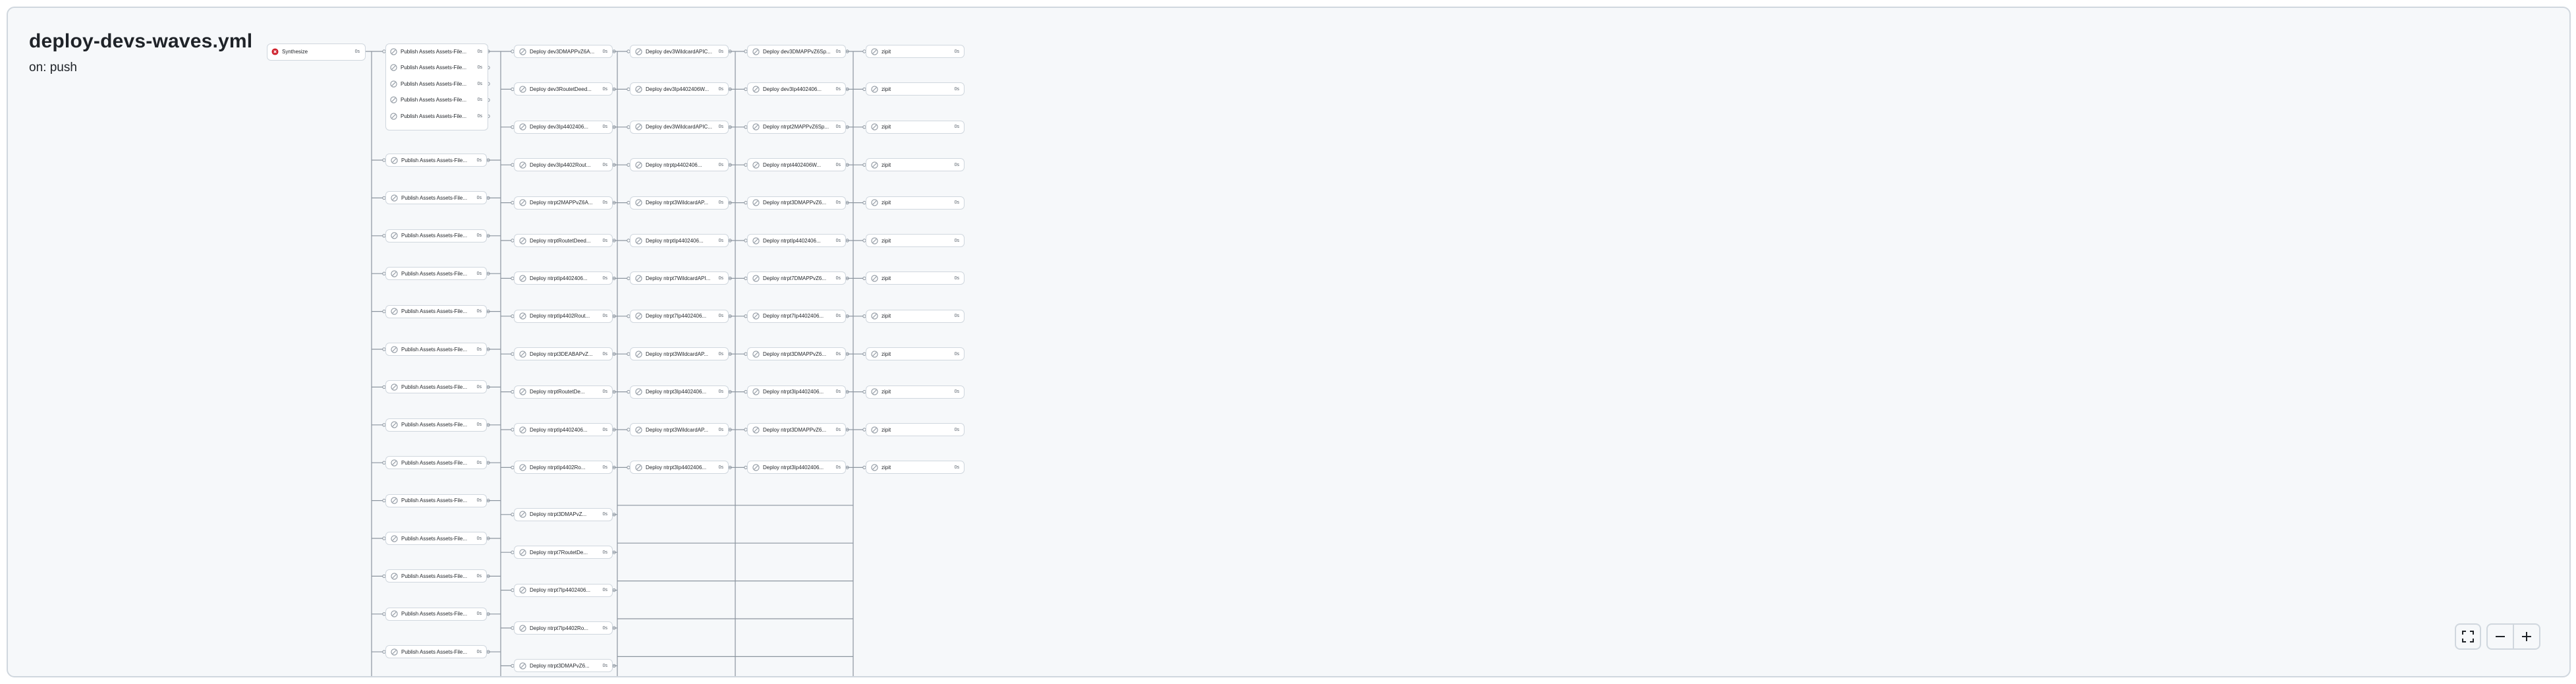 Image resolution: width=2576 pixels, height=684 pixels. I want to click on job-deploy-wave1: Deploy ntrpt3DMAPvZ6... 0s, so click(563, 666).